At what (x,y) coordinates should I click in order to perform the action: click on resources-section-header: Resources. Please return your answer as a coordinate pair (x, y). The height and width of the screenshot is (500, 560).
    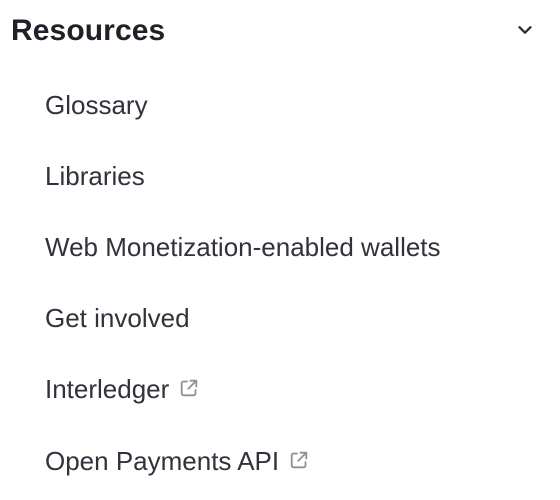
    Looking at the image, I should click on (280, 32).